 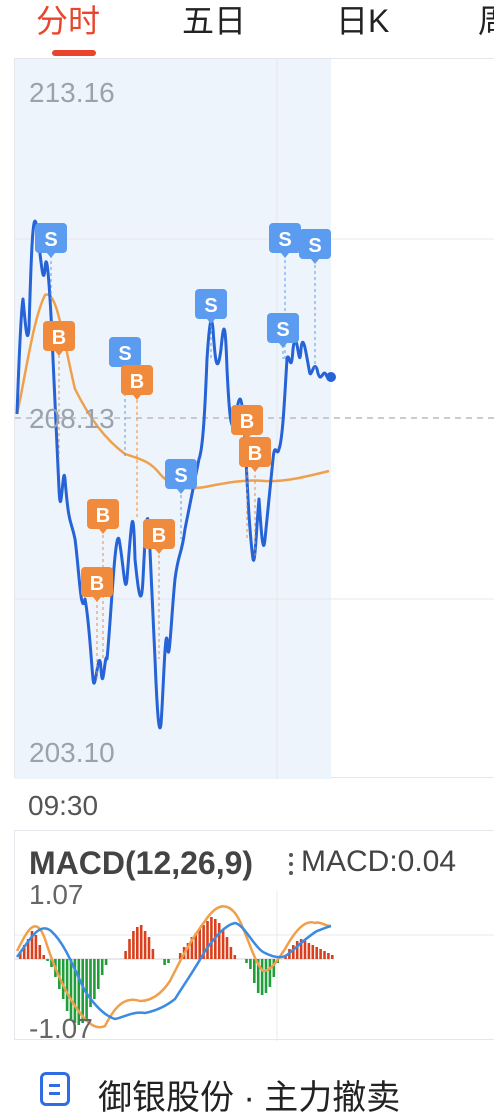 I want to click on latest-price-dot, so click(x=331, y=377).